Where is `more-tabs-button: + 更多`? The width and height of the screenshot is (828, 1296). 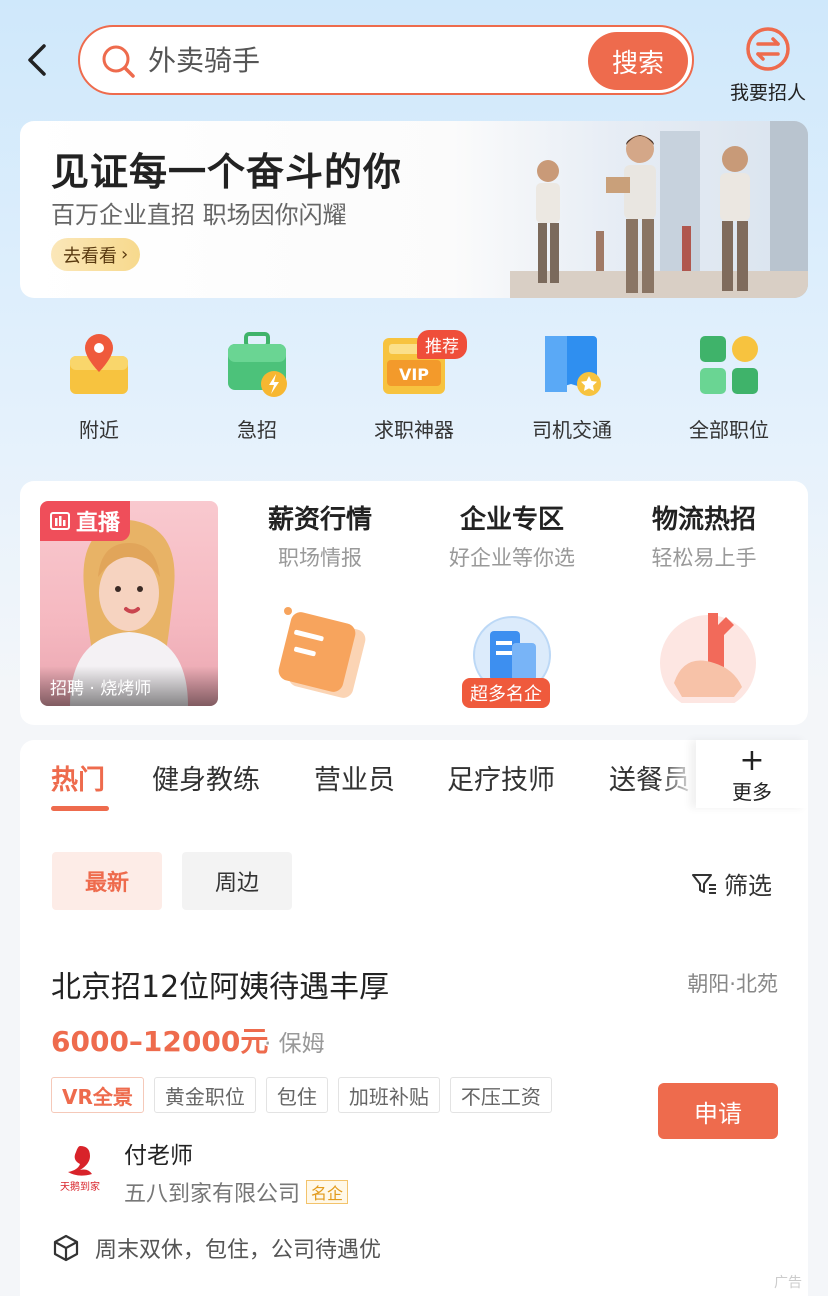
more-tabs-button: + 更多 is located at coordinates (752, 774).